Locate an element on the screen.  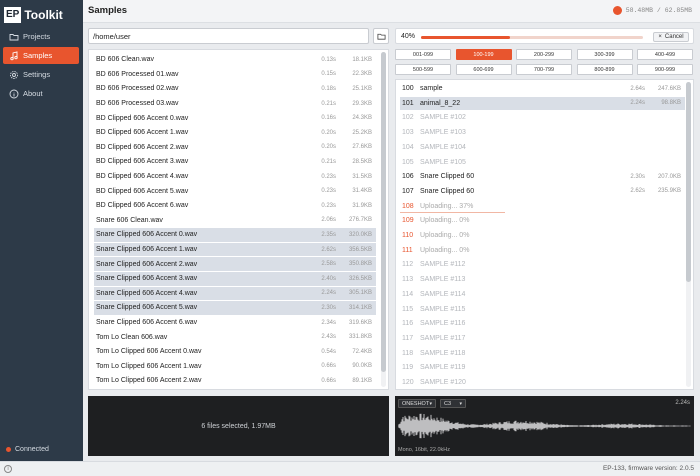
slot-row: 104 SAMPLE #104 is located at coordinates (542, 147).